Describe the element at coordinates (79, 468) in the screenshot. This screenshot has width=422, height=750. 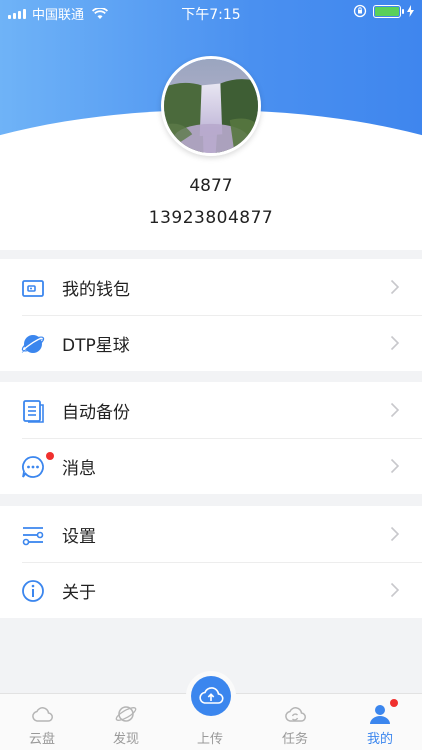
I see `messages-label: 消息` at that location.